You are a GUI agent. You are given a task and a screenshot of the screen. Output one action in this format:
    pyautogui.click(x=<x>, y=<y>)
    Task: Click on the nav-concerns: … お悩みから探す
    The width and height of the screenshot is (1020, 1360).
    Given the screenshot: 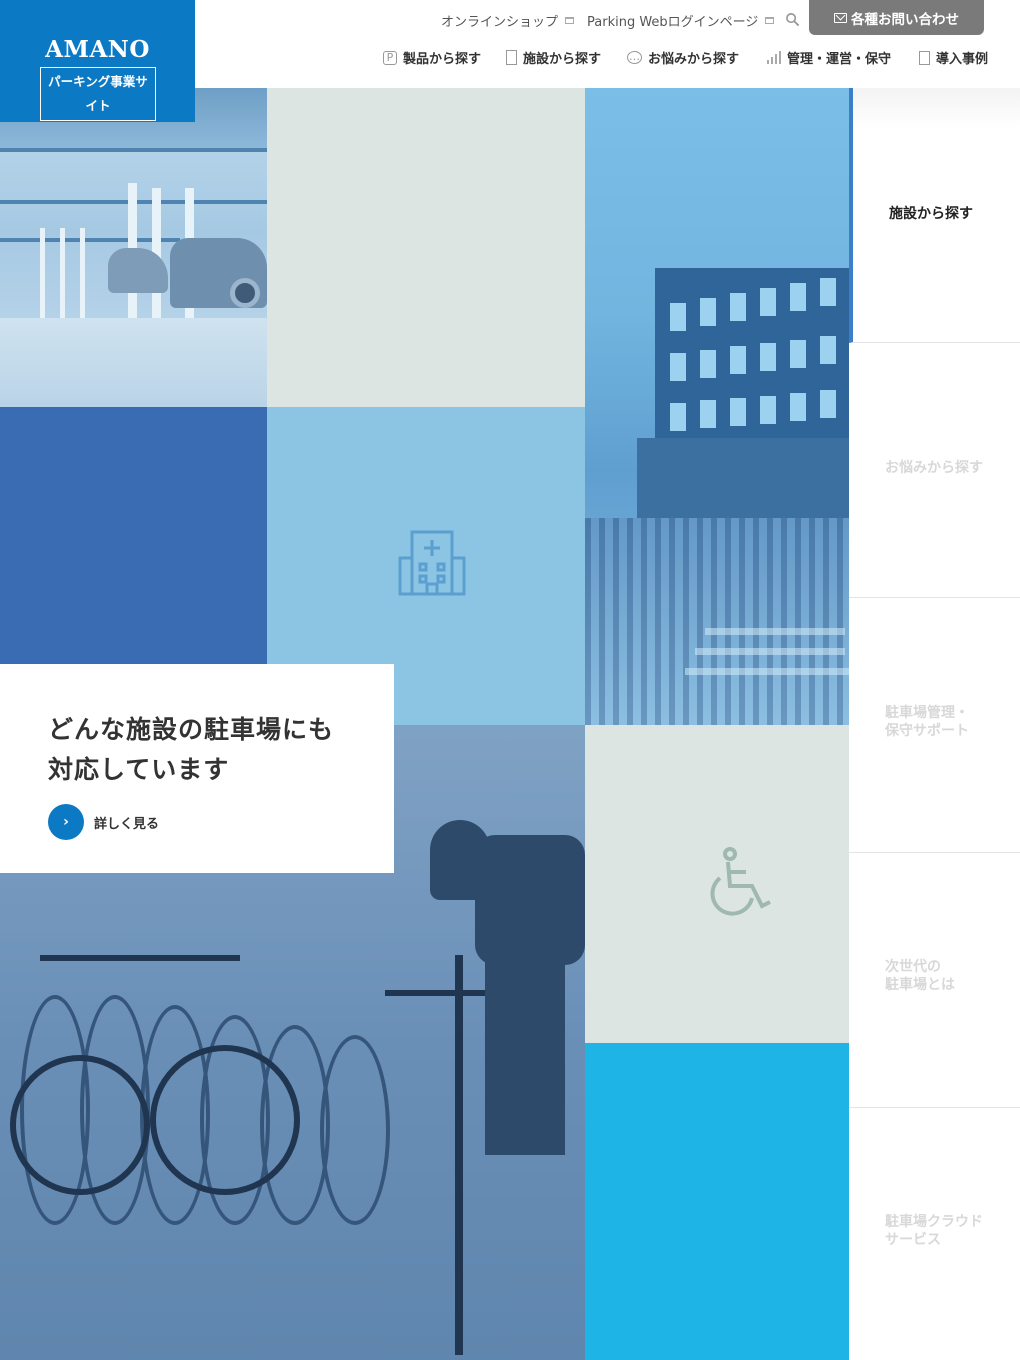 What is the action you would take?
    pyautogui.click(x=683, y=57)
    